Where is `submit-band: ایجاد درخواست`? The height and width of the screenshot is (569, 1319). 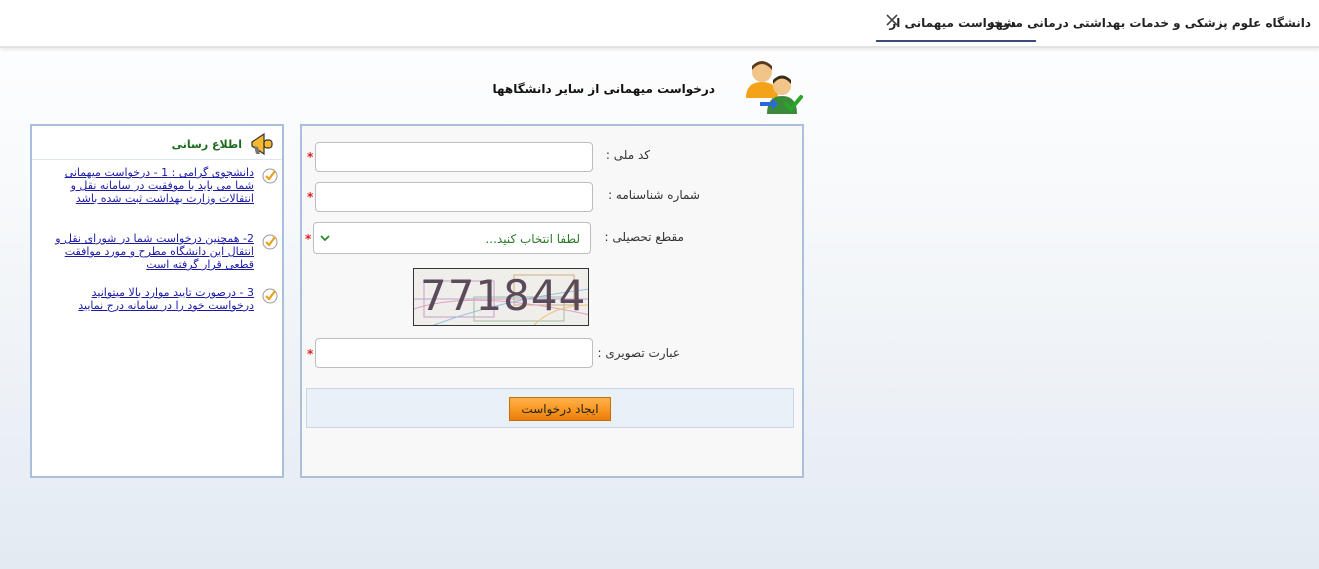
submit-band: ایجاد درخواست is located at coordinates (550, 408).